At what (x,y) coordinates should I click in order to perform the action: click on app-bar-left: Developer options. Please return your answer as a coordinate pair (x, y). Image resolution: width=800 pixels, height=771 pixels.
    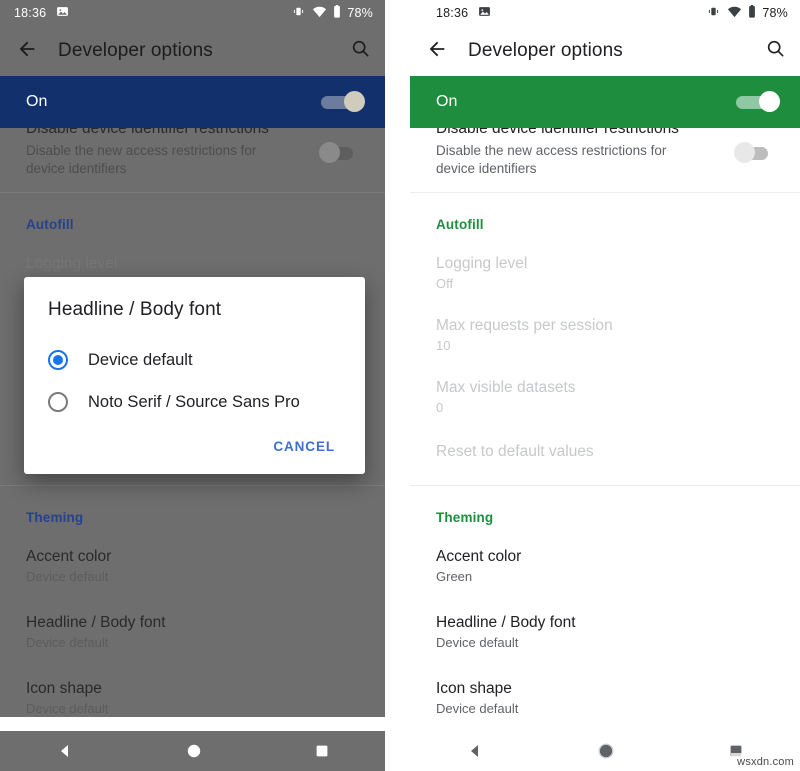
    Looking at the image, I should click on (192, 51).